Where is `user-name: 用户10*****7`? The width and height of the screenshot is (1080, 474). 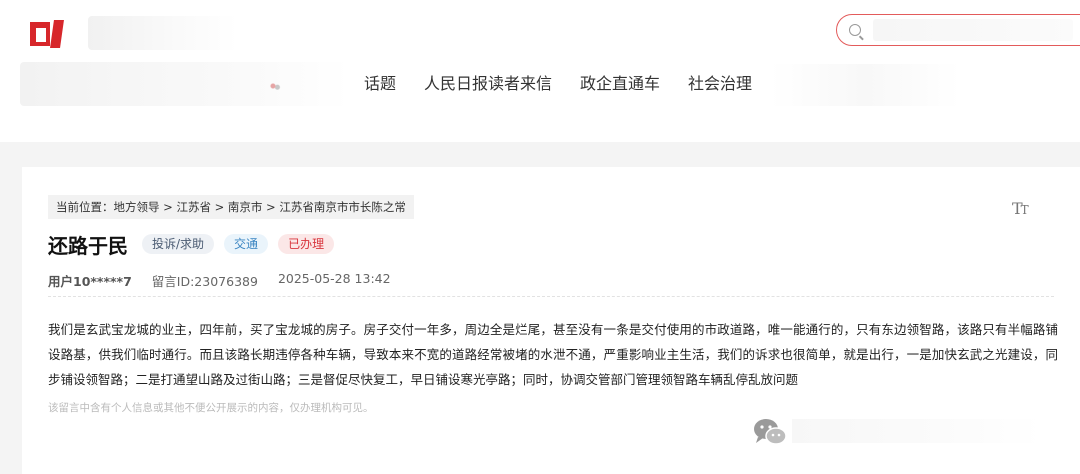
user-name: 用户10*****7 is located at coordinates (90, 281).